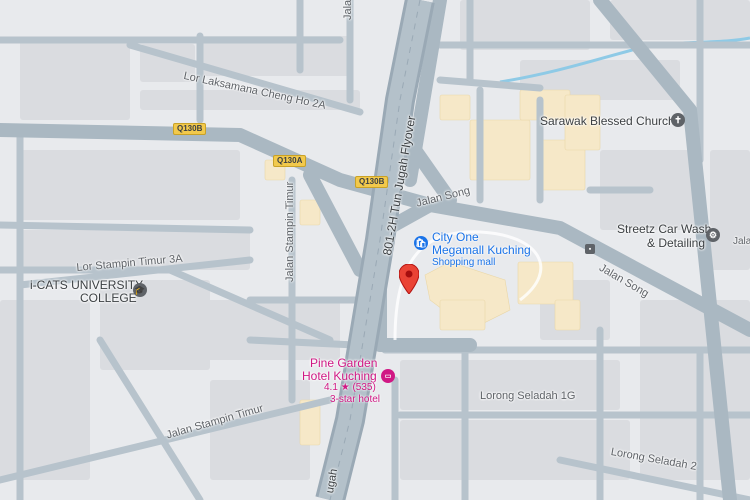 The height and width of the screenshot is (500, 750). Describe the element at coordinates (409, 279) in the screenshot. I see `location-pin-icon` at that location.